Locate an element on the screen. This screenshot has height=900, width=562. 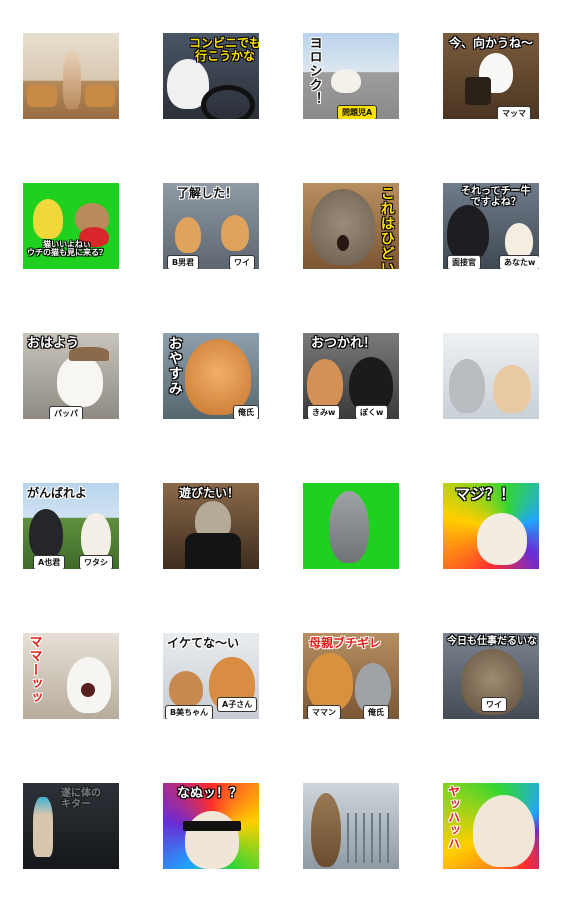
sticker-16: マジ？！ is located at coordinates (491, 526).